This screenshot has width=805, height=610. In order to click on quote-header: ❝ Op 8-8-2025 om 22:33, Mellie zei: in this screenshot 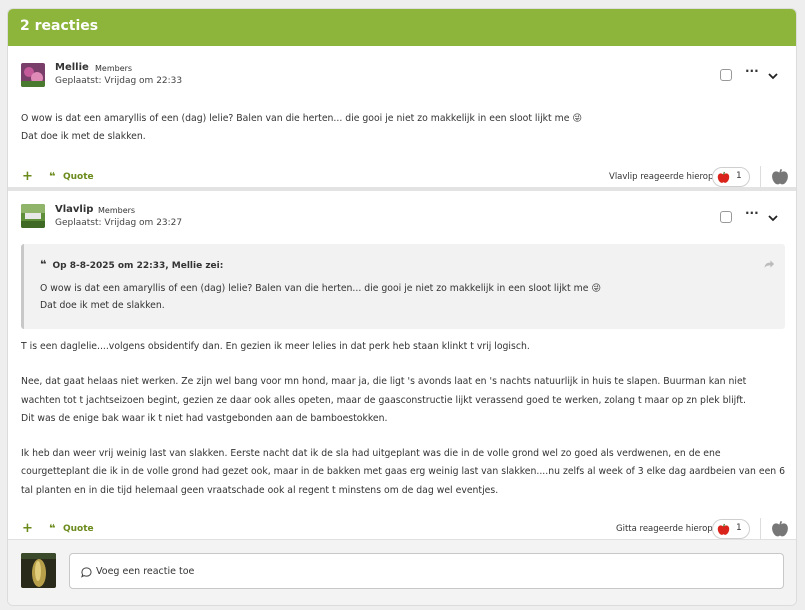, I will do `click(131, 264)`.